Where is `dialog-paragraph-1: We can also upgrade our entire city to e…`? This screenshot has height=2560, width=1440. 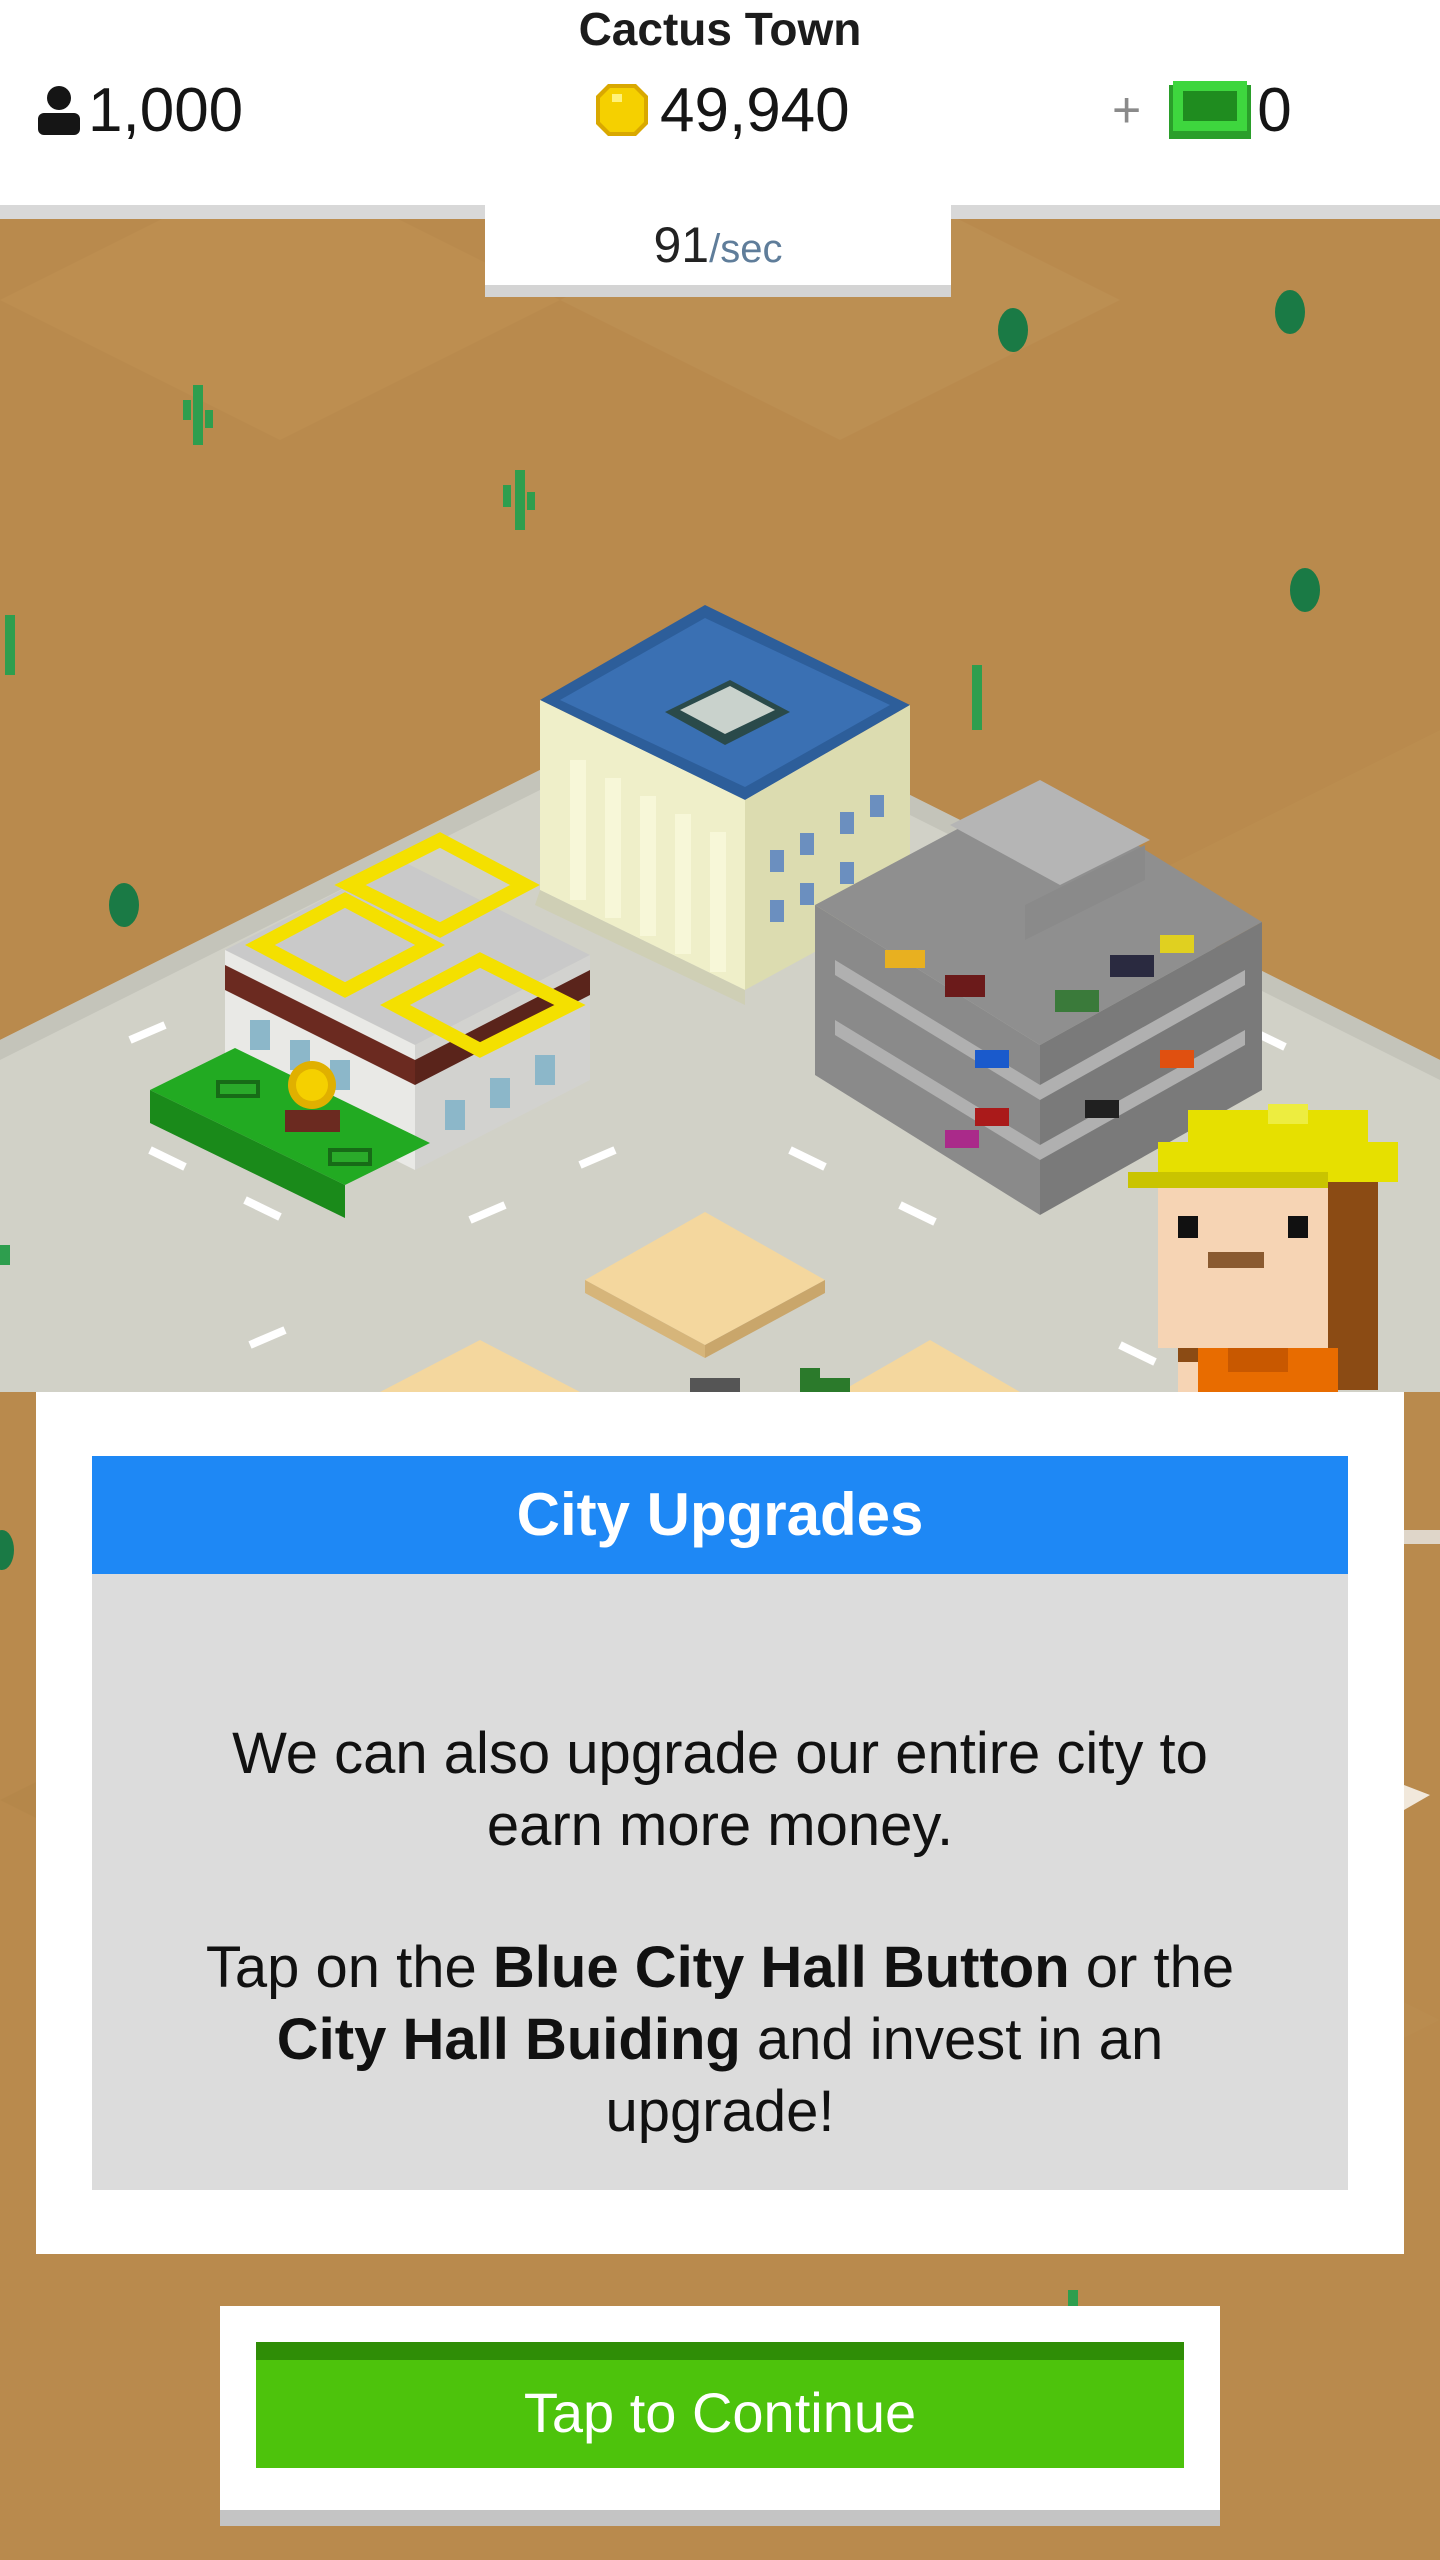 dialog-paragraph-1: We can also upgrade our entire city to e… is located at coordinates (720, 1789).